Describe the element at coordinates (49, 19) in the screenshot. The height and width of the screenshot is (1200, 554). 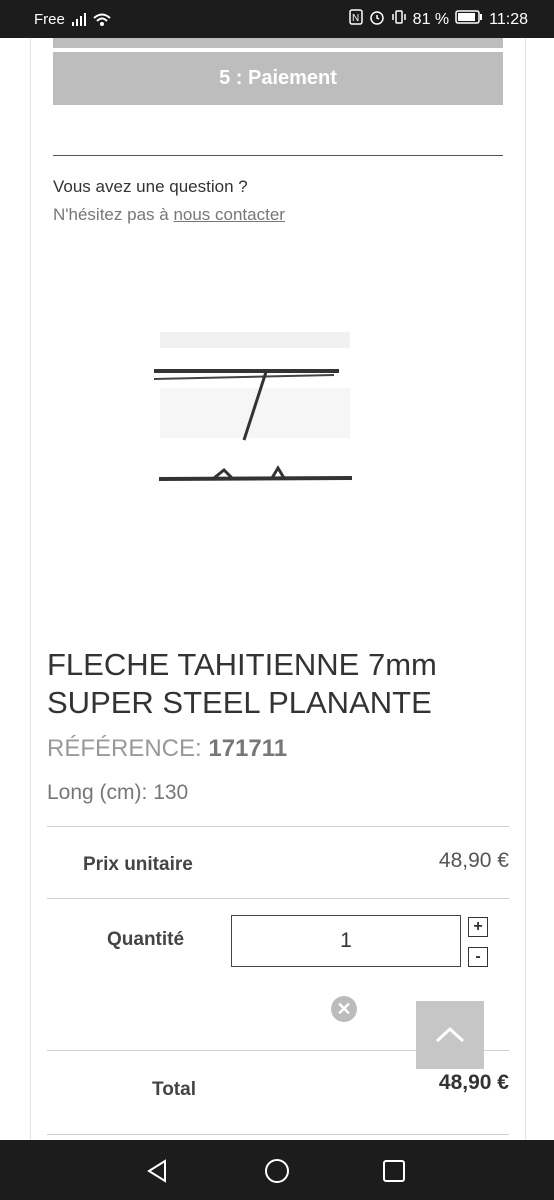
I see `carrier-label: Free` at that location.